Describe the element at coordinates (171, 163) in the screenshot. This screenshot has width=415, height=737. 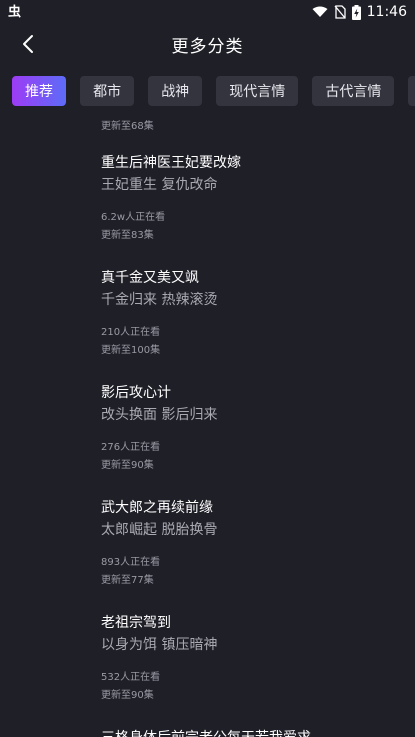
I see `item-title: 重生后神医王妃要改嫁` at that location.